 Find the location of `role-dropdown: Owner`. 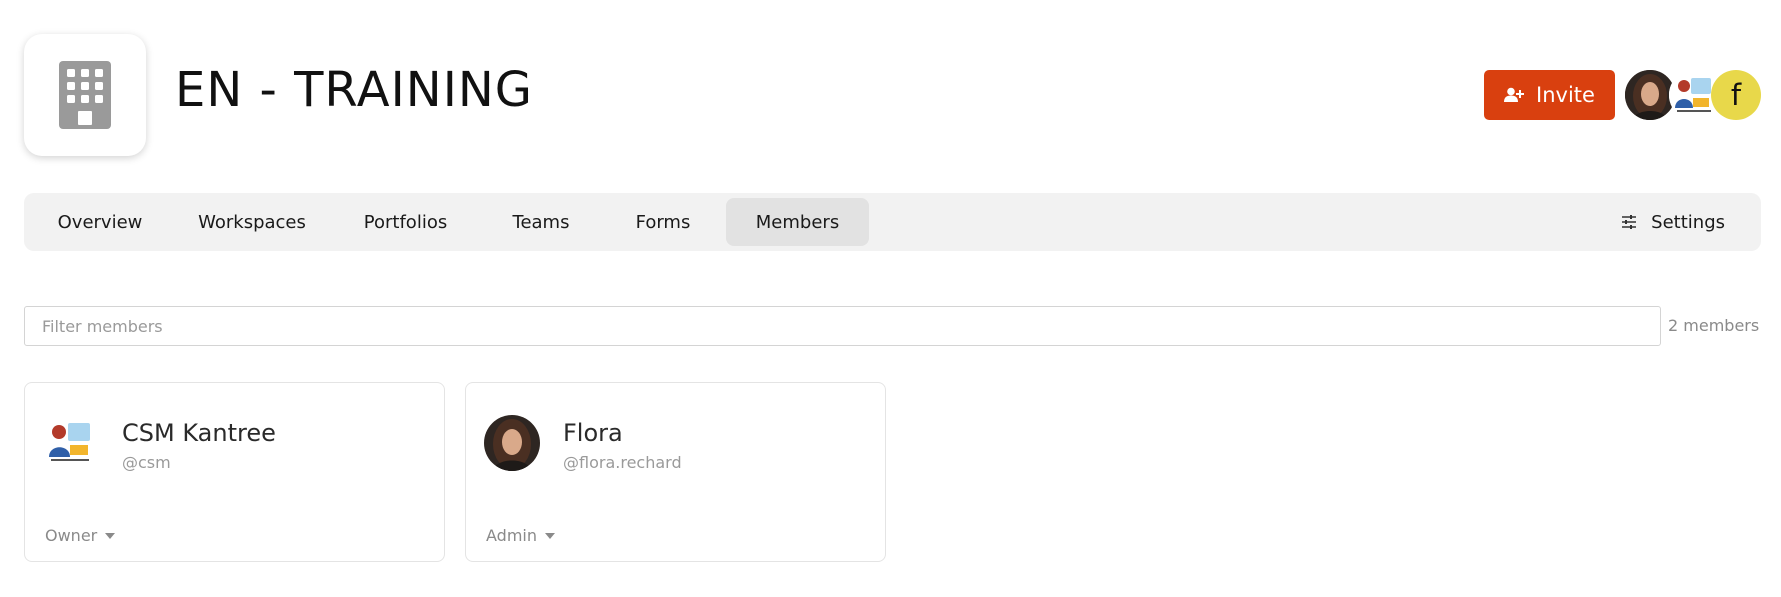

role-dropdown: Owner is located at coordinates (80, 535).